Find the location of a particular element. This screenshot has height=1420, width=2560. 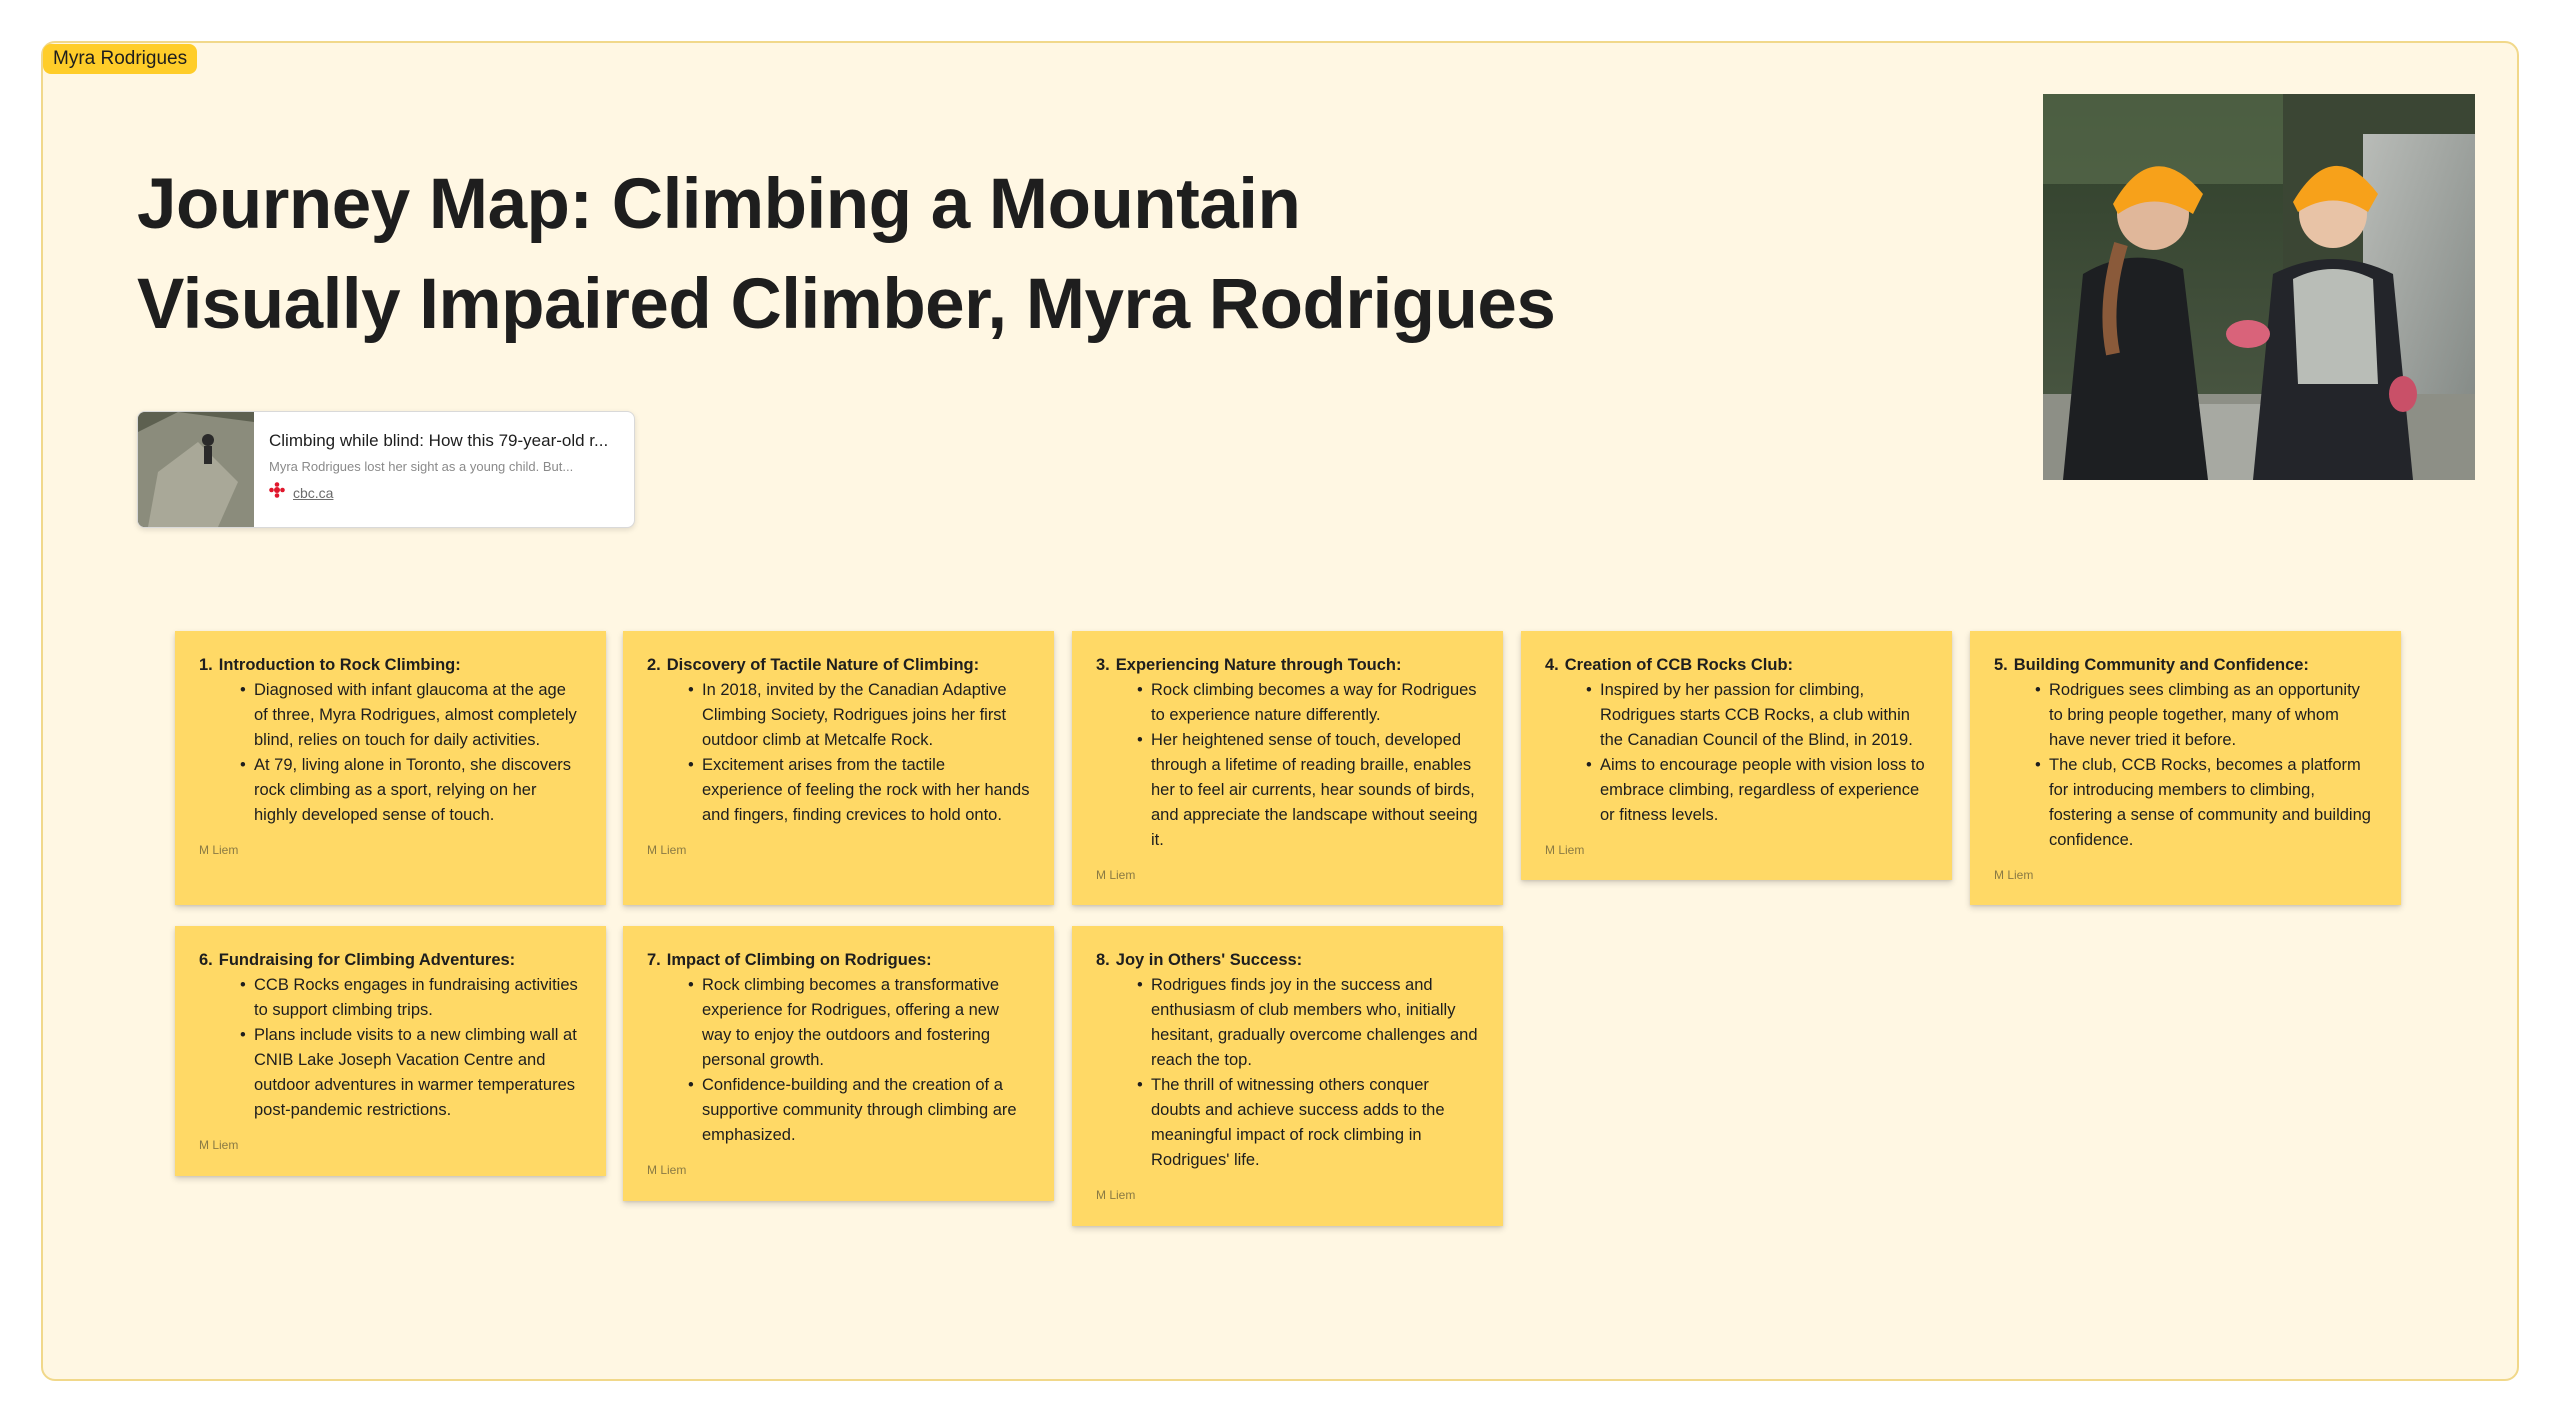

title-line-1: Journey Map: Climbing a Mountain is located at coordinates (719, 204).